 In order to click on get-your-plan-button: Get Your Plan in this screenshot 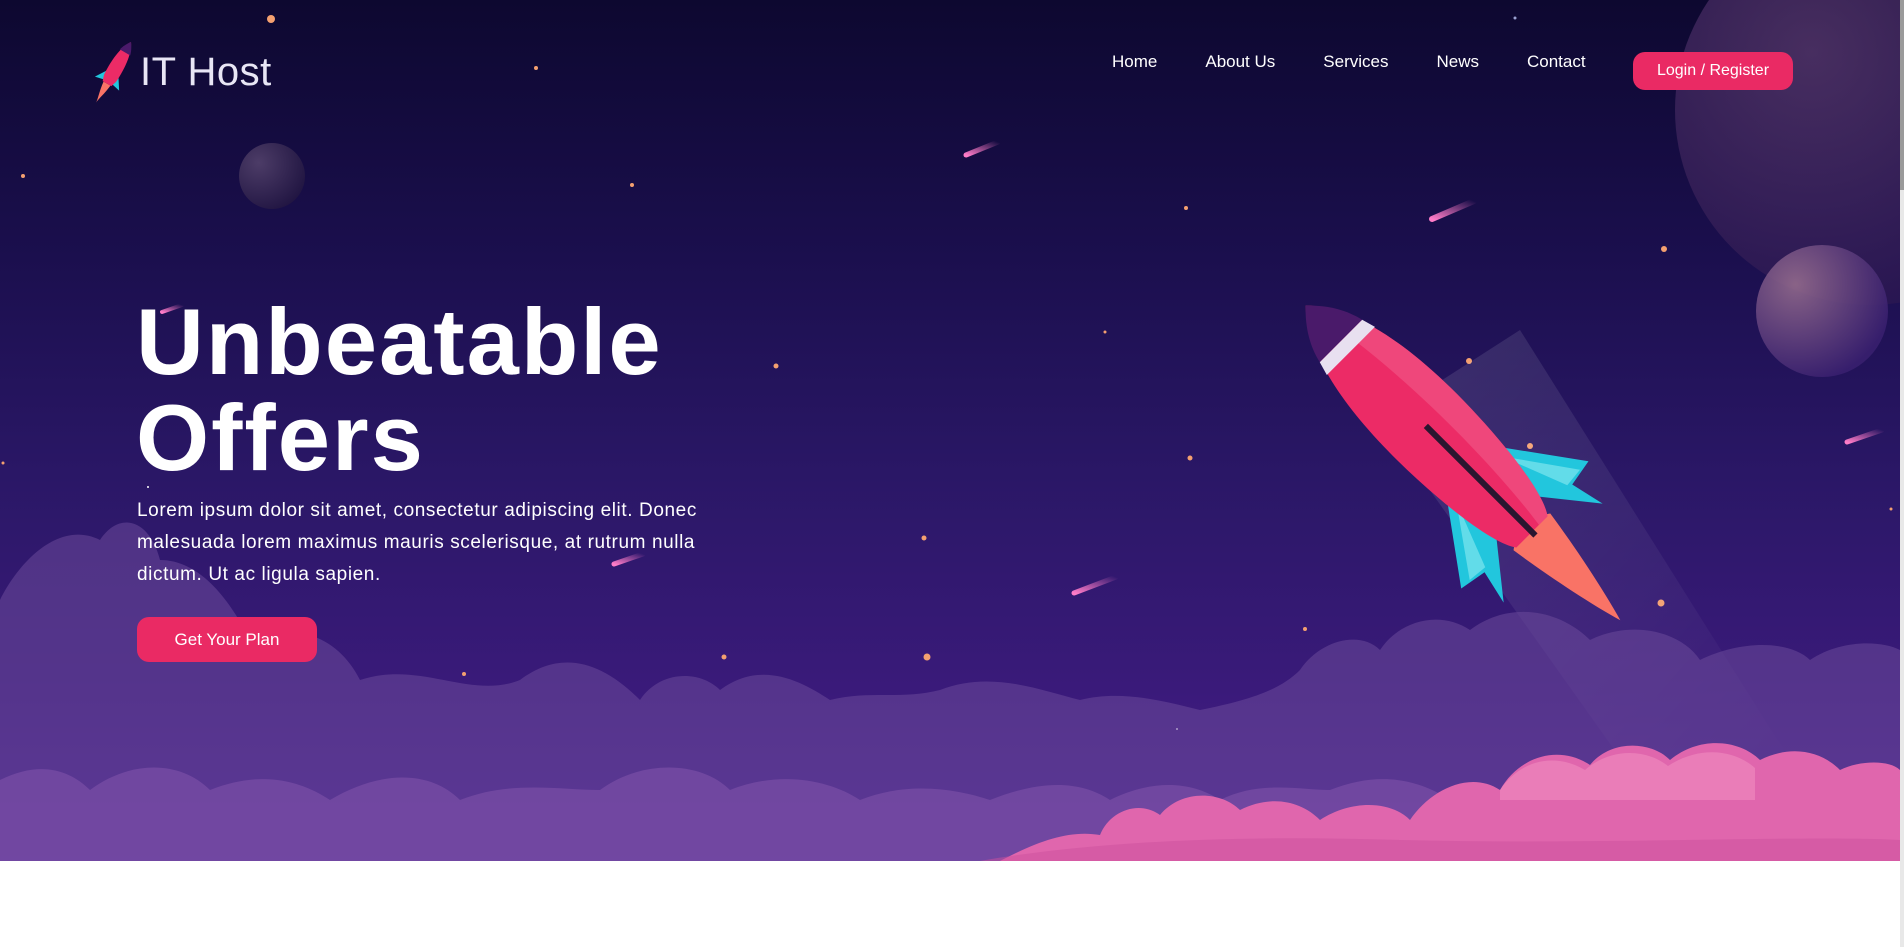, I will do `click(227, 639)`.